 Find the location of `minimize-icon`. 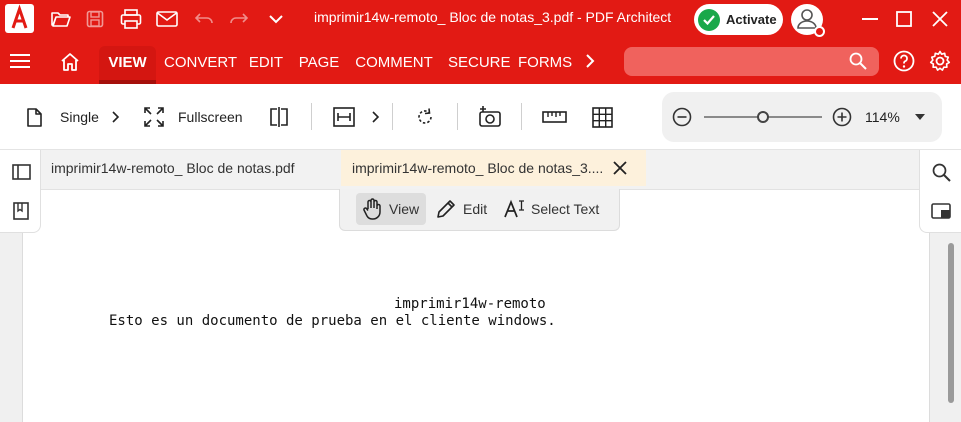

minimize-icon is located at coordinates (870, 19).